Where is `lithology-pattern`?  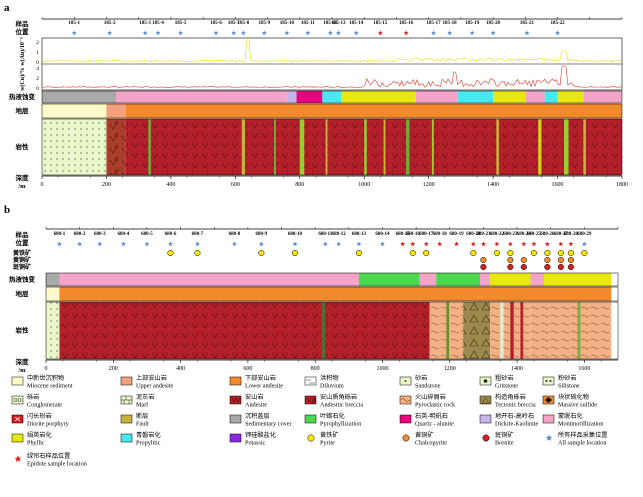
lithology-pattern is located at coordinates (374, 147).